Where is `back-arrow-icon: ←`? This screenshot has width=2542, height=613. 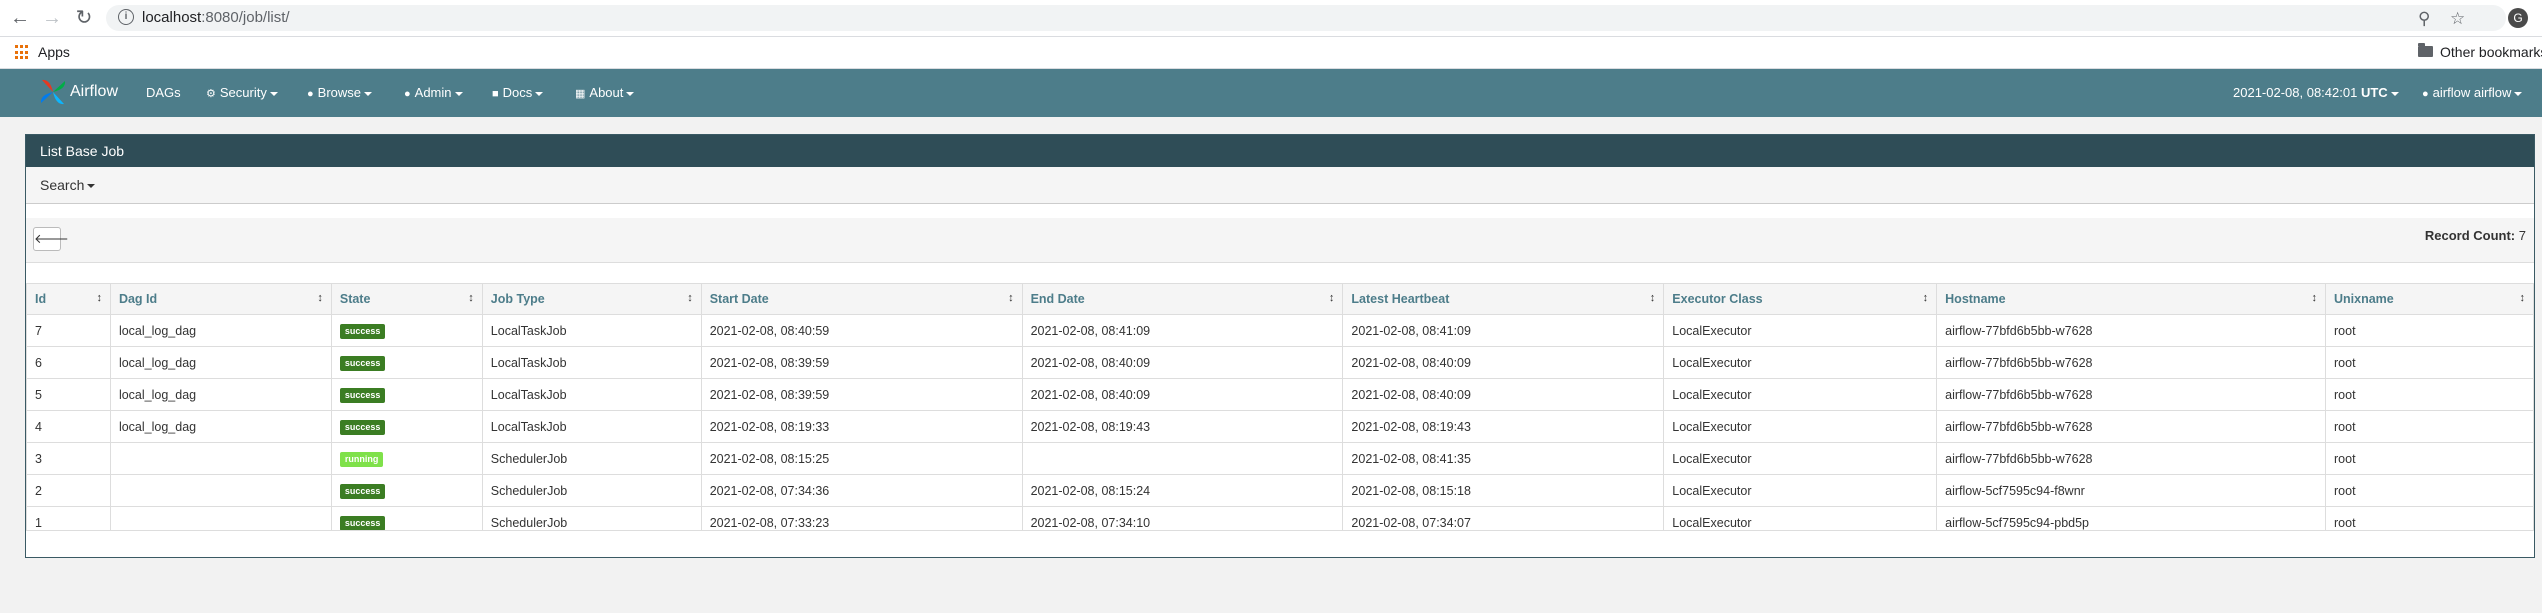
back-arrow-icon: ← is located at coordinates (20, 18).